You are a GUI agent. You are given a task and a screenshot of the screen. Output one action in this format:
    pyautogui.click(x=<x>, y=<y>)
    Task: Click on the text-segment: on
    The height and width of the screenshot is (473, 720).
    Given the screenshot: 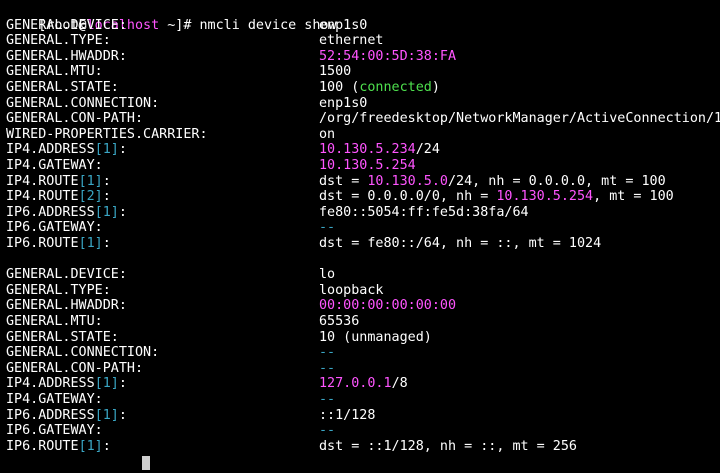 What is the action you would take?
    pyautogui.click(x=327, y=134)
    